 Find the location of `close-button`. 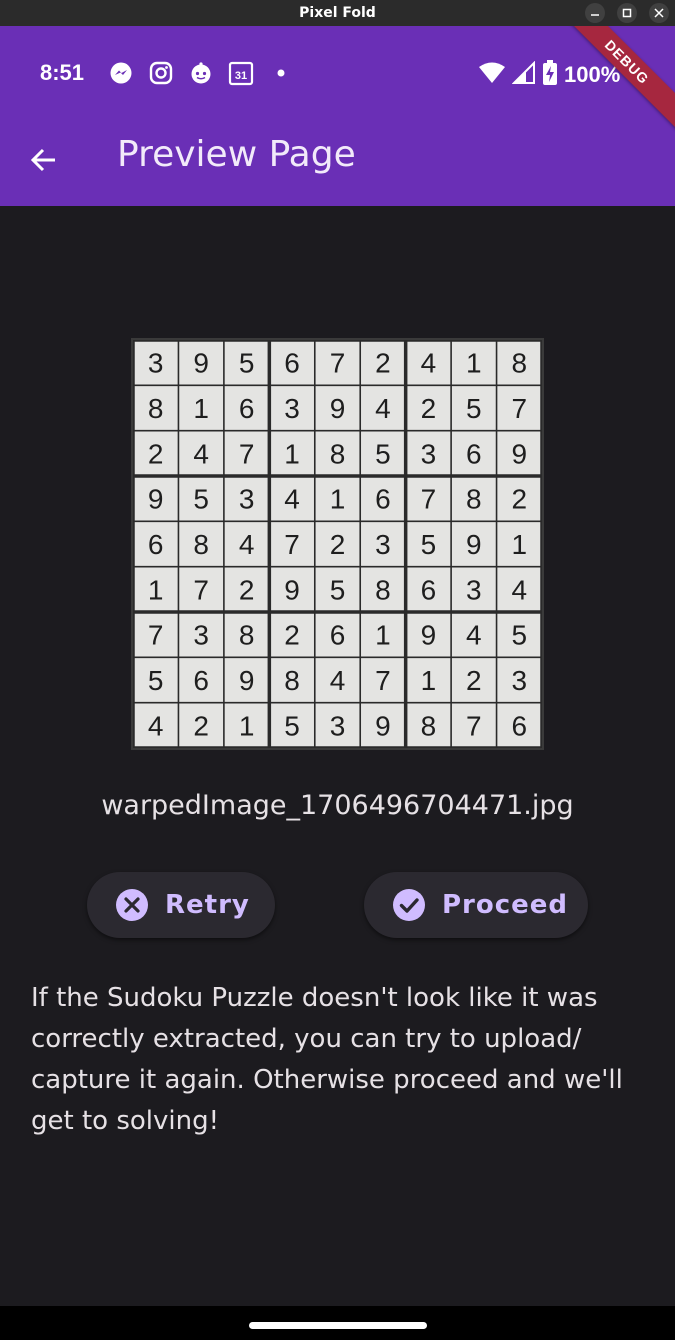

close-button is located at coordinates (659, 13).